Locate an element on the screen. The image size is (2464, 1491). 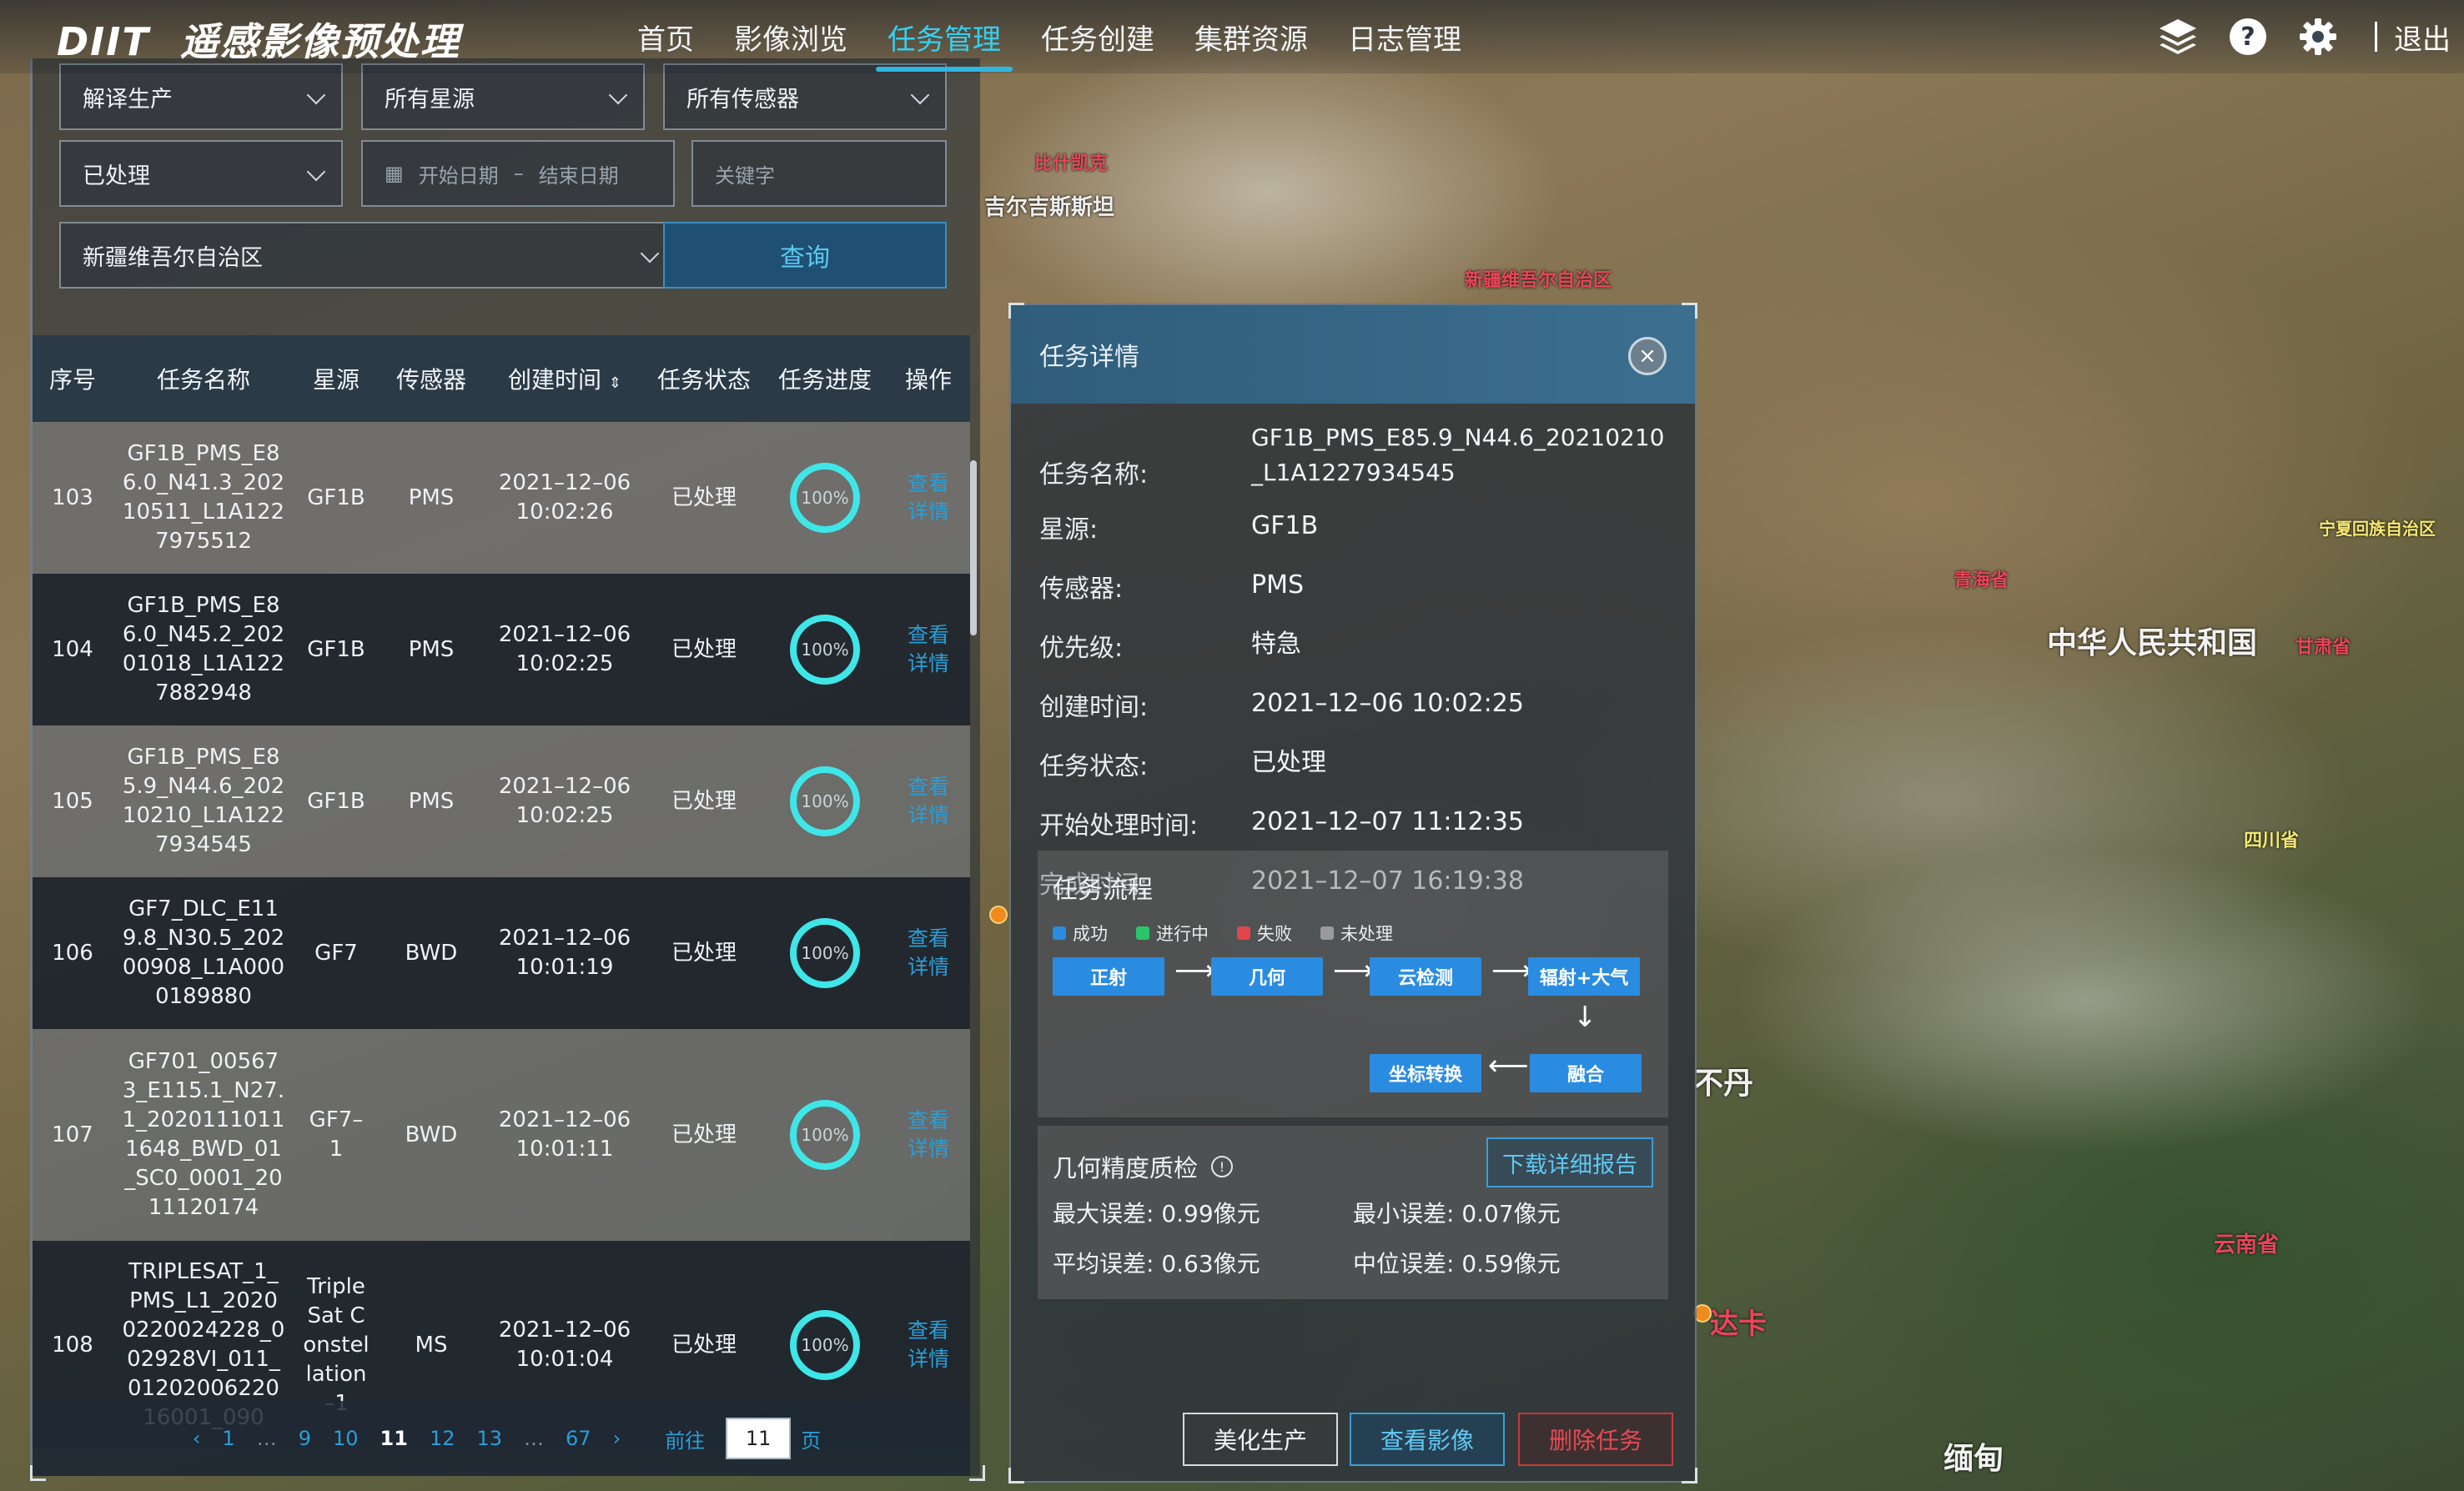
geo-qc-title-text: 几何精度质检 is located at coordinates (1126, 1168).